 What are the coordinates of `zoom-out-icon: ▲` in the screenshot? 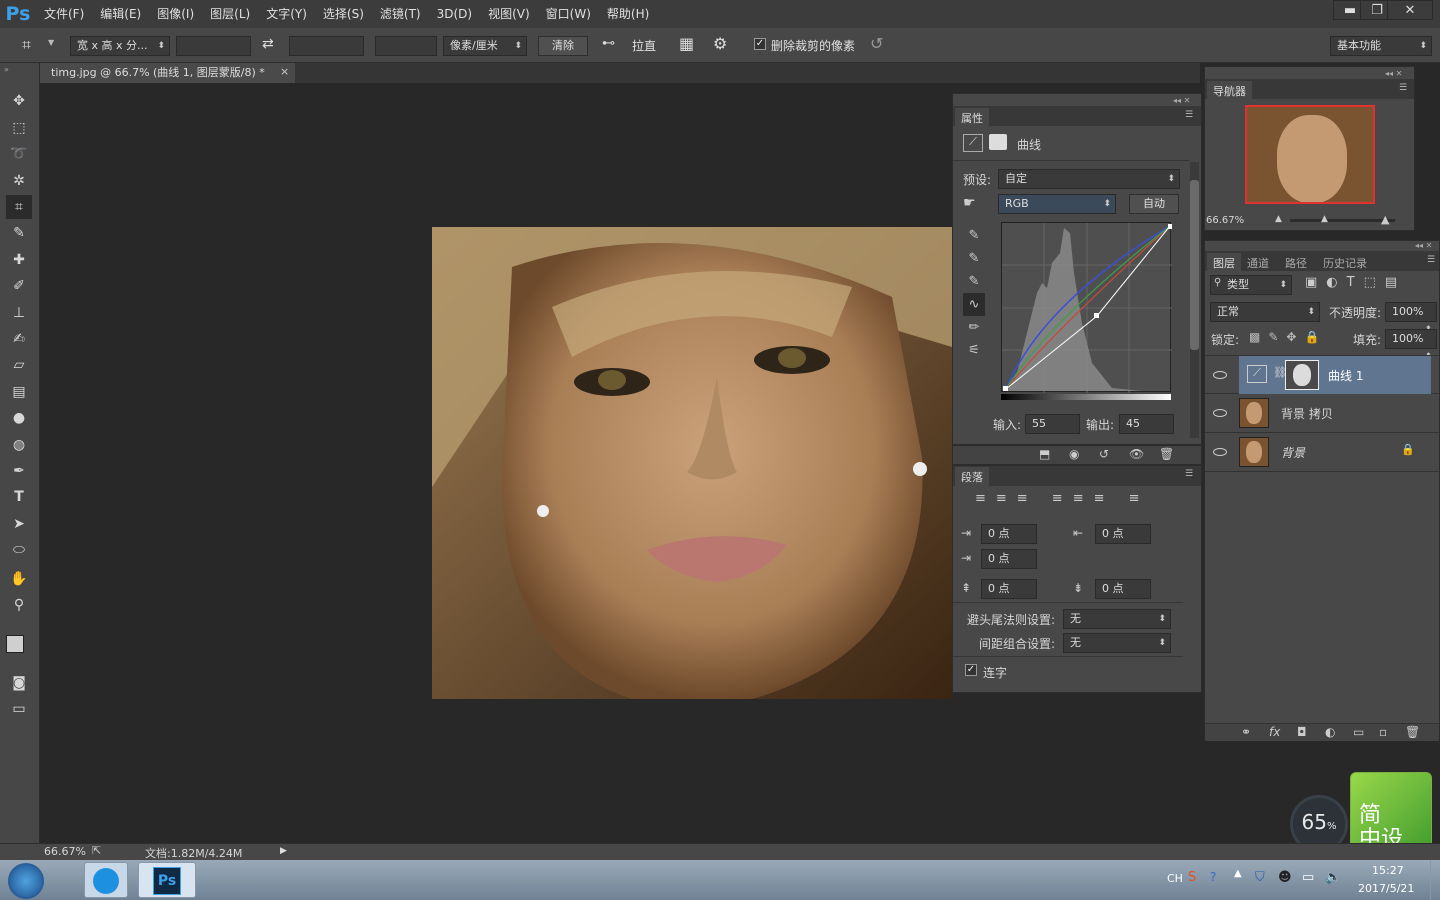 It's located at (1278, 219).